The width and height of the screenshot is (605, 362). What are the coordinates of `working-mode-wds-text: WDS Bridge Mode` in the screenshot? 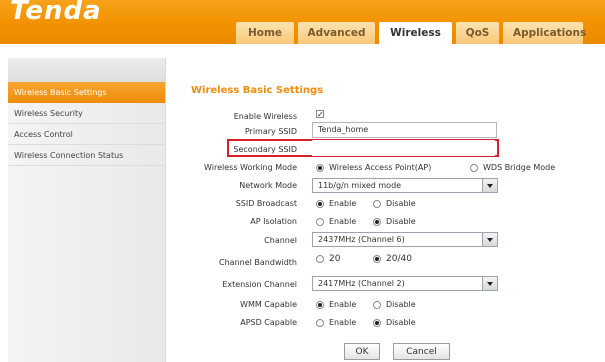 It's located at (519, 167).